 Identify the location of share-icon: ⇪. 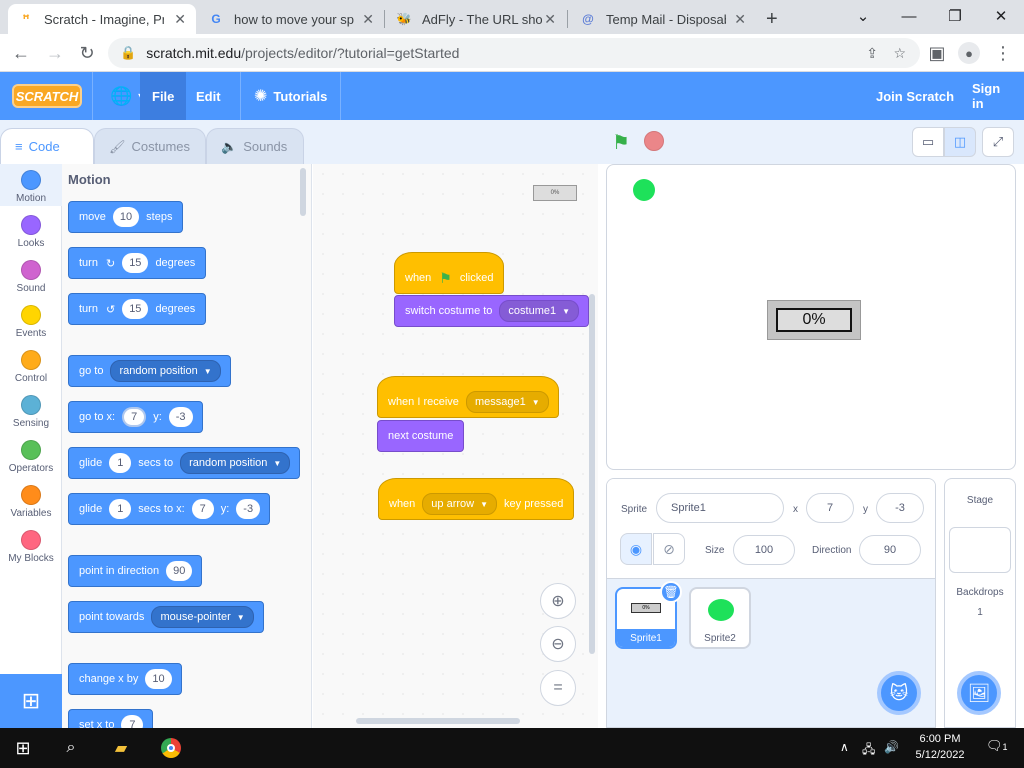
(872, 53).